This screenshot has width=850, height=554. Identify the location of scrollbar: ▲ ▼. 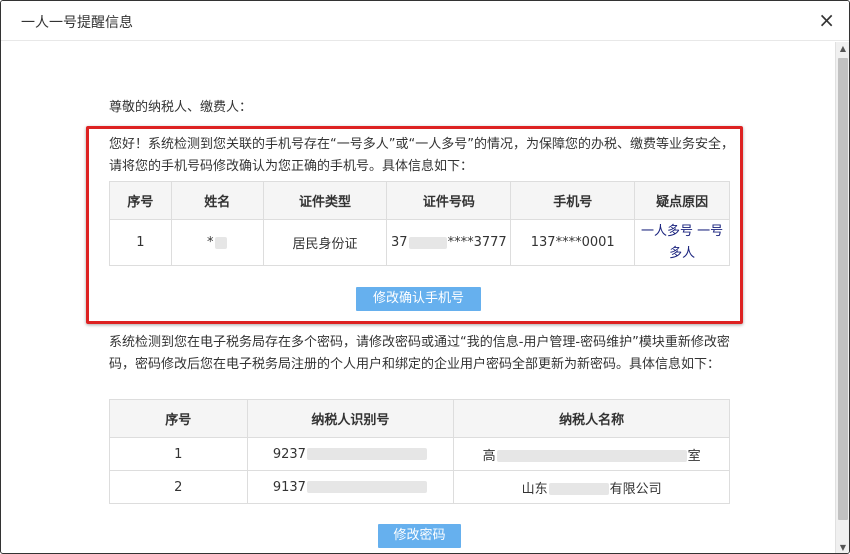
(842, 297).